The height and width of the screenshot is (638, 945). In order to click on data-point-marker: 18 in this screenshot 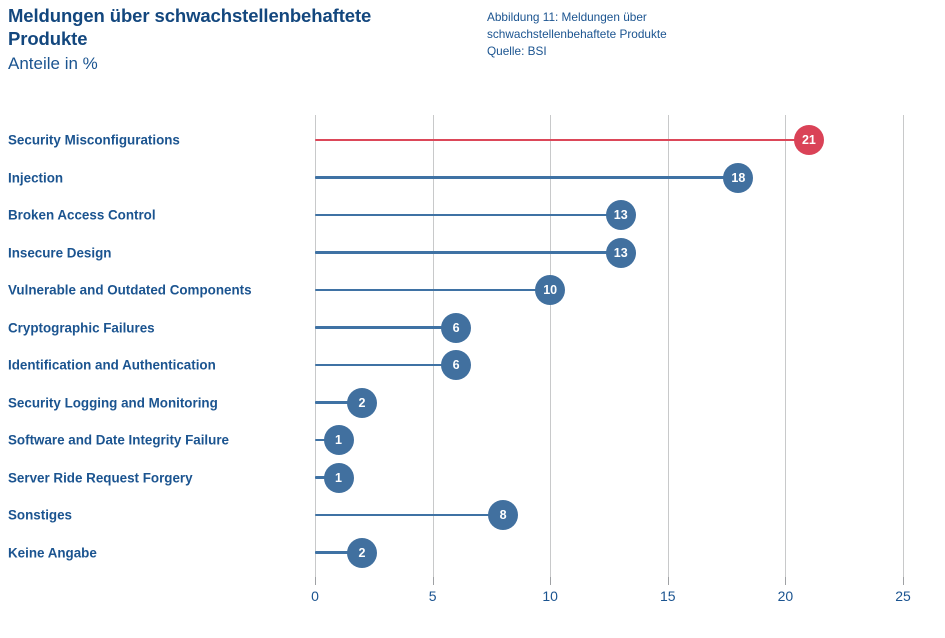, I will do `click(738, 177)`.